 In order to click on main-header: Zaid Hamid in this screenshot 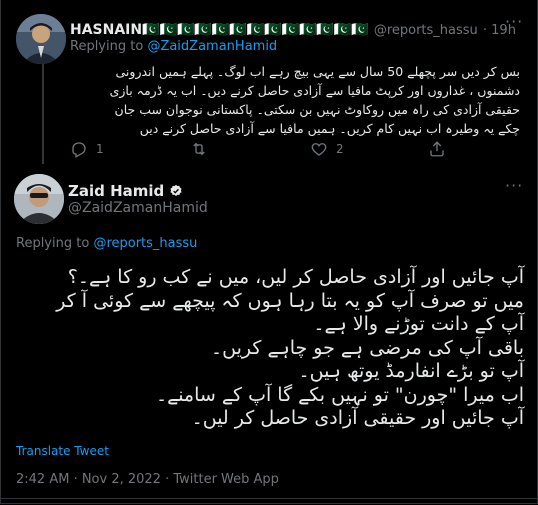, I will do `click(125, 190)`.